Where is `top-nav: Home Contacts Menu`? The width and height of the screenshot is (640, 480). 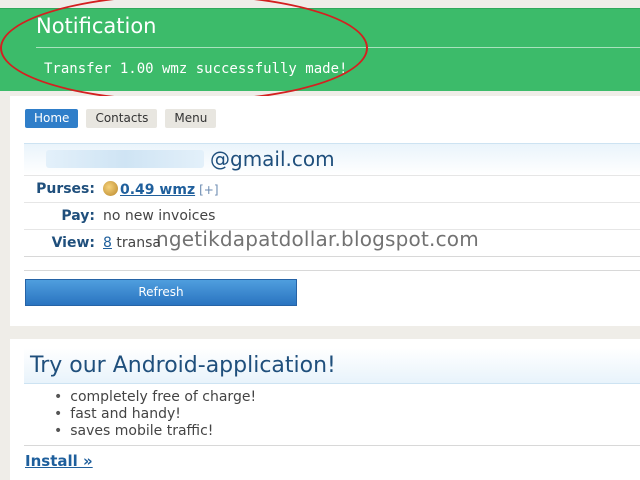
top-nav: Home Contacts Menu is located at coordinates (121, 118).